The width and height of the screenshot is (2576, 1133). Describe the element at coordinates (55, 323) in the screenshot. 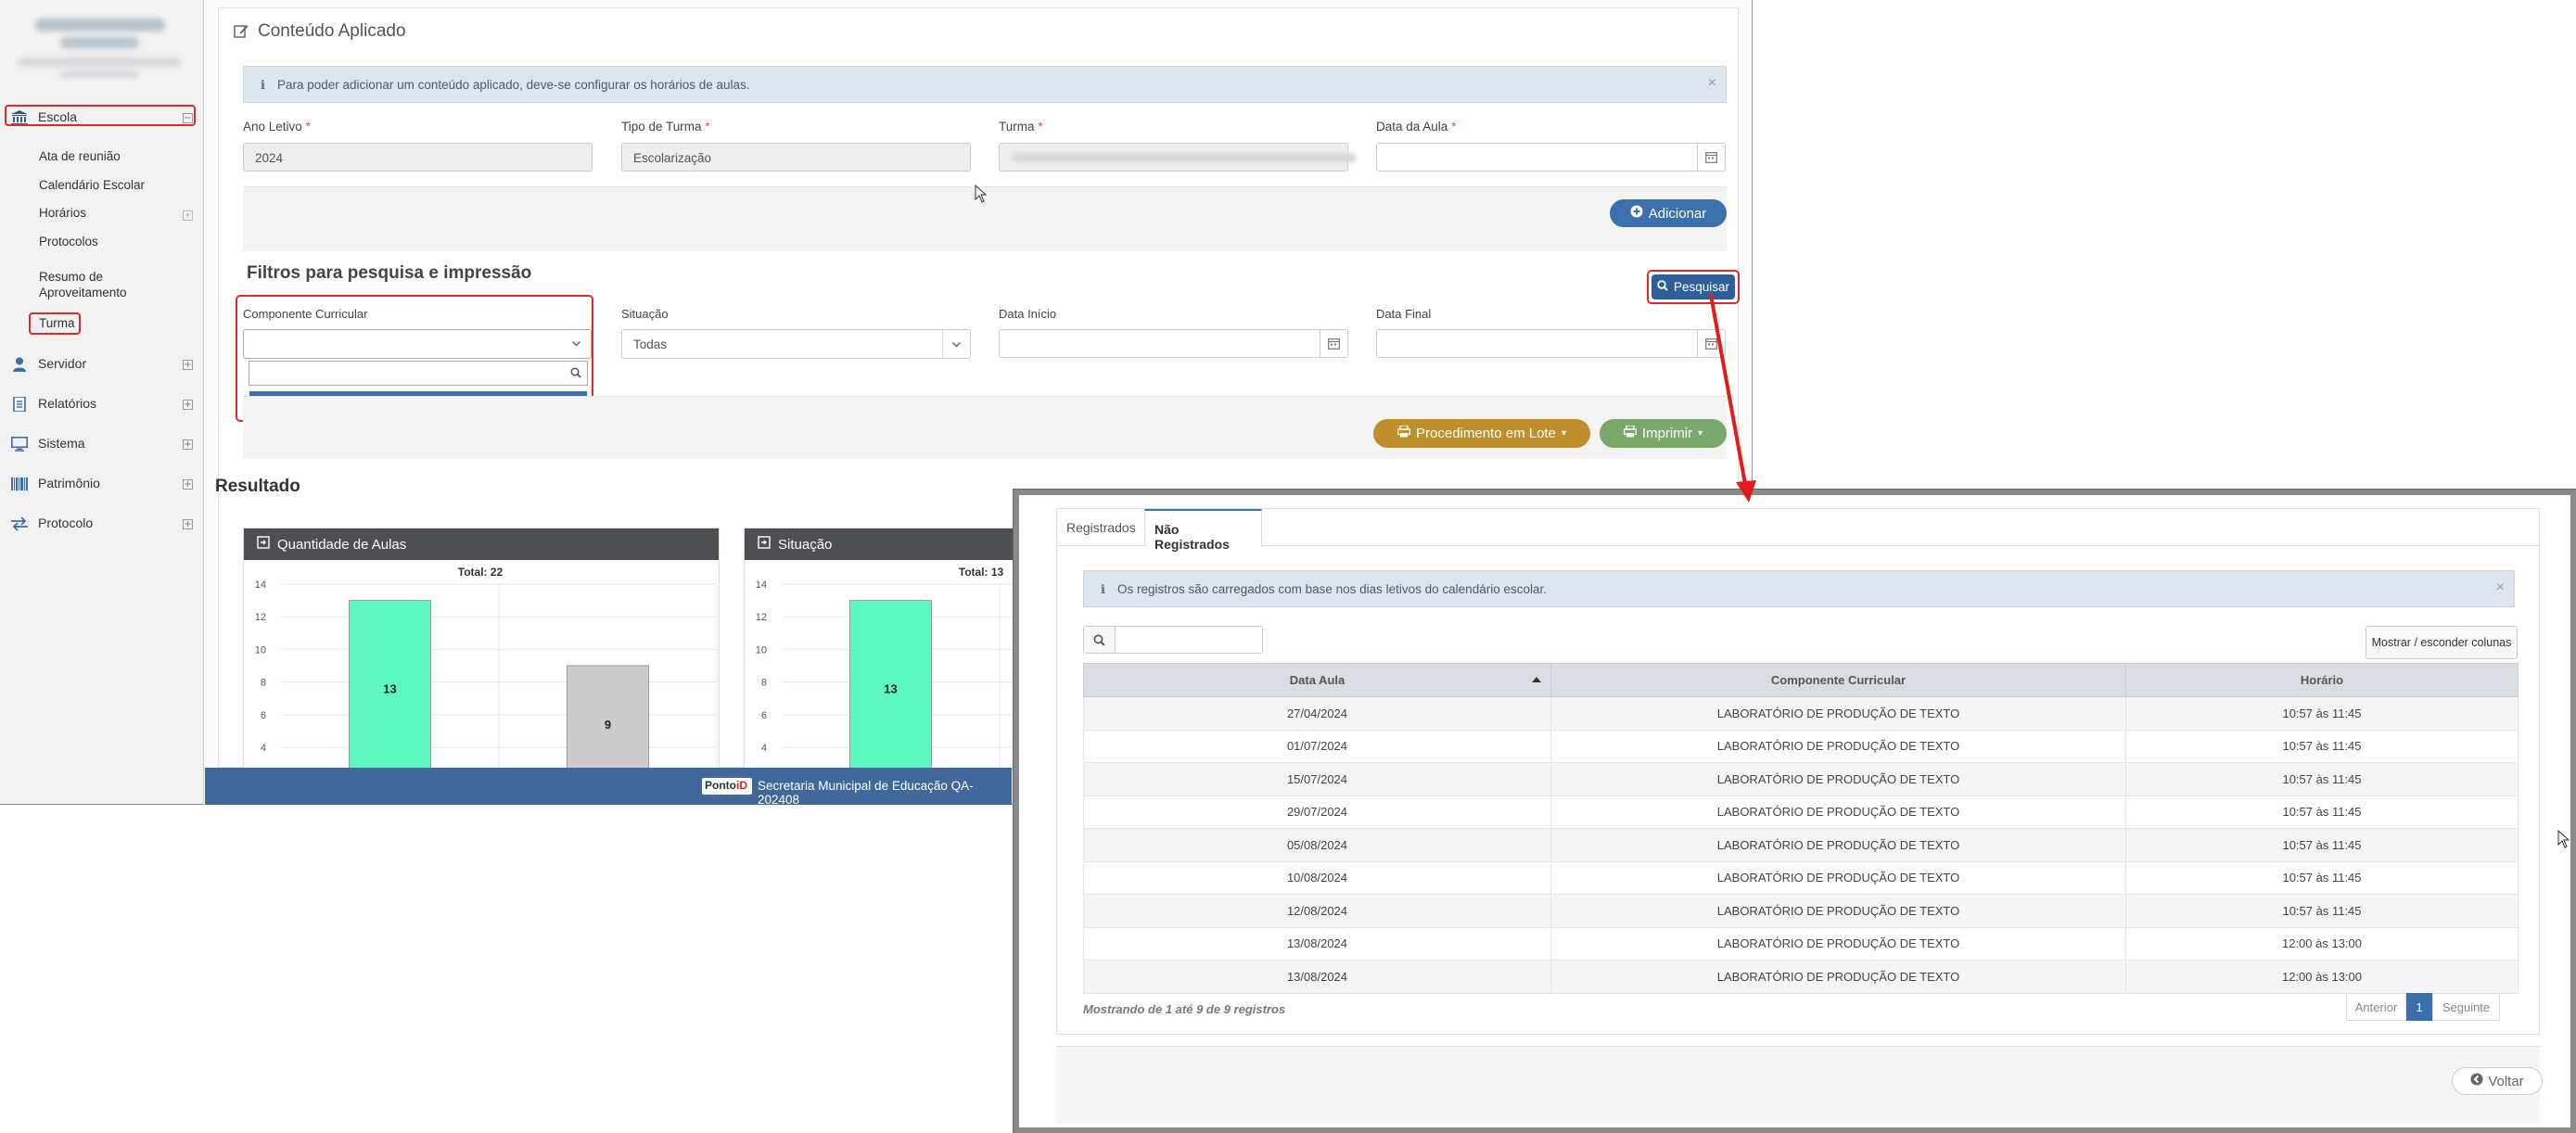

I see `turma-highlight-frame` at that location.